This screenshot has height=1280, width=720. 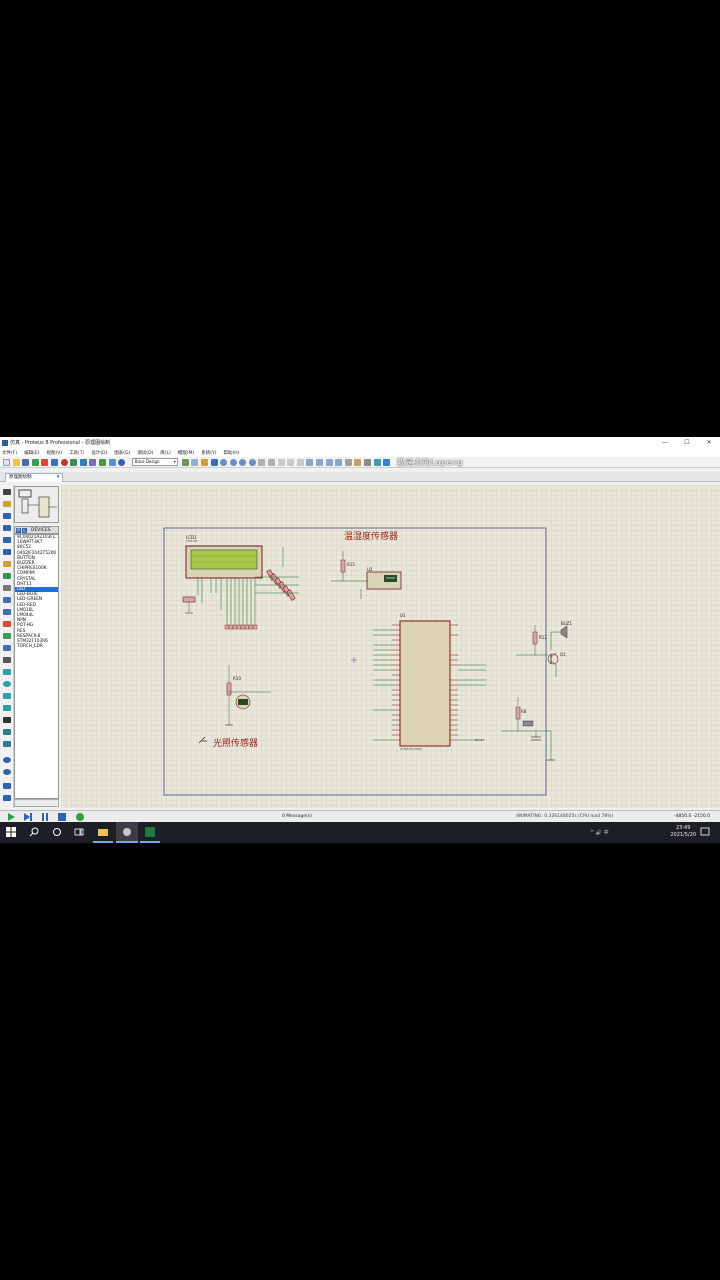 I want to click on tab-close-icon: ✕, so click(x=58, y=478).